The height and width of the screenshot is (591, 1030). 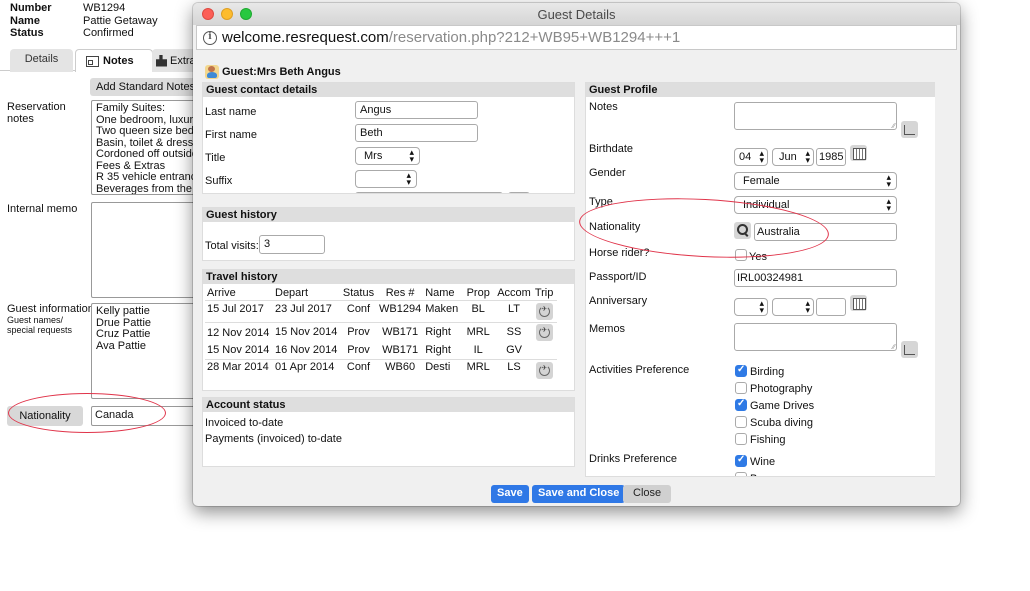 I want to click on next-field-input, so click(x=429, y=192).